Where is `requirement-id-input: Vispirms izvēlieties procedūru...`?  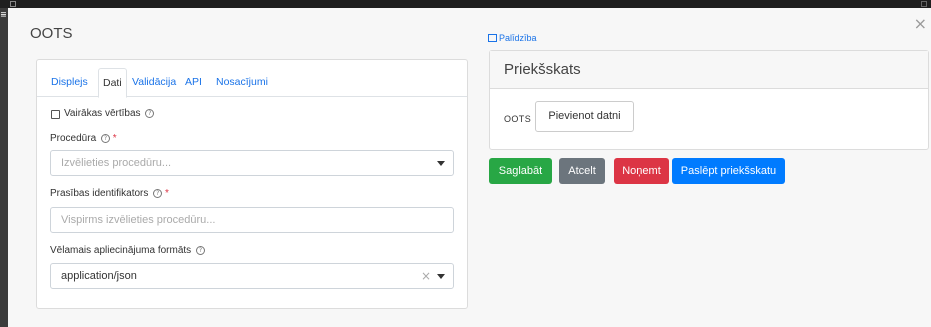 requirement-id-input: Vispirms izvēlieties procedūru... is located at coordinates (252, 220).